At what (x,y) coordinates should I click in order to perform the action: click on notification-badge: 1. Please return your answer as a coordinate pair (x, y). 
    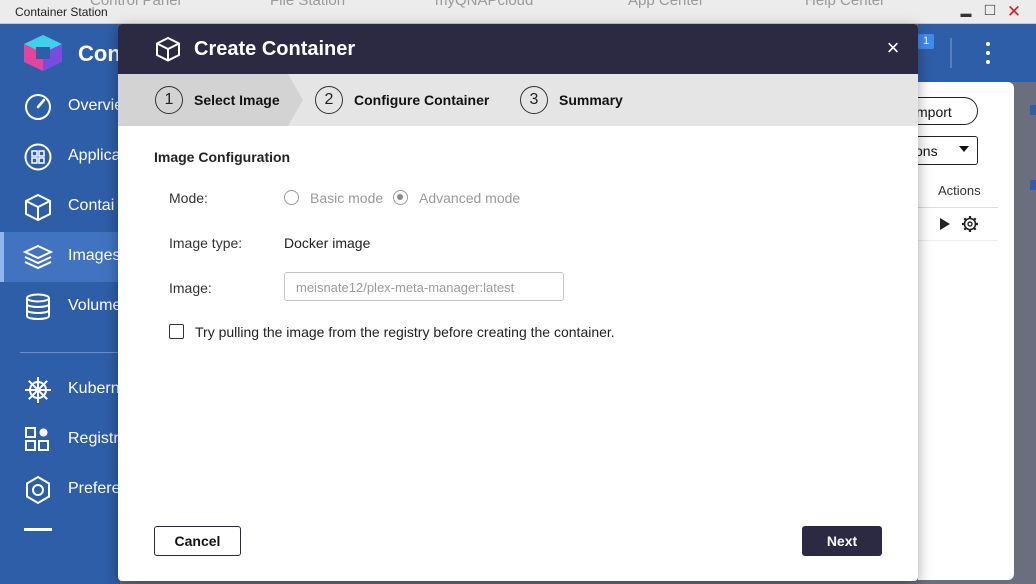
    Looking at the image, I should click on (926, 41).